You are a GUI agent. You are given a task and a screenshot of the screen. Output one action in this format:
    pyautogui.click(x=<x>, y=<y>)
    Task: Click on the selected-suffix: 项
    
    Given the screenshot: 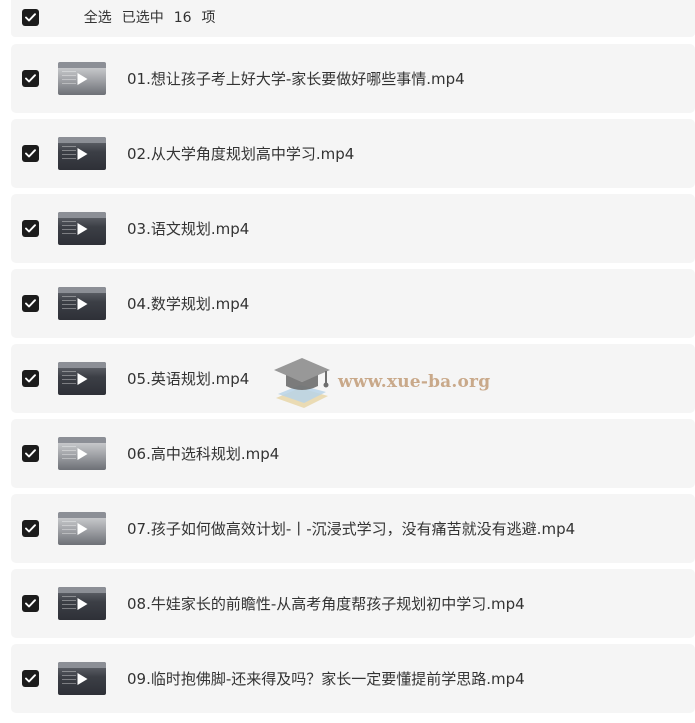 What is the action you would take?
    pyautogui.click(x=208, y=18)
    